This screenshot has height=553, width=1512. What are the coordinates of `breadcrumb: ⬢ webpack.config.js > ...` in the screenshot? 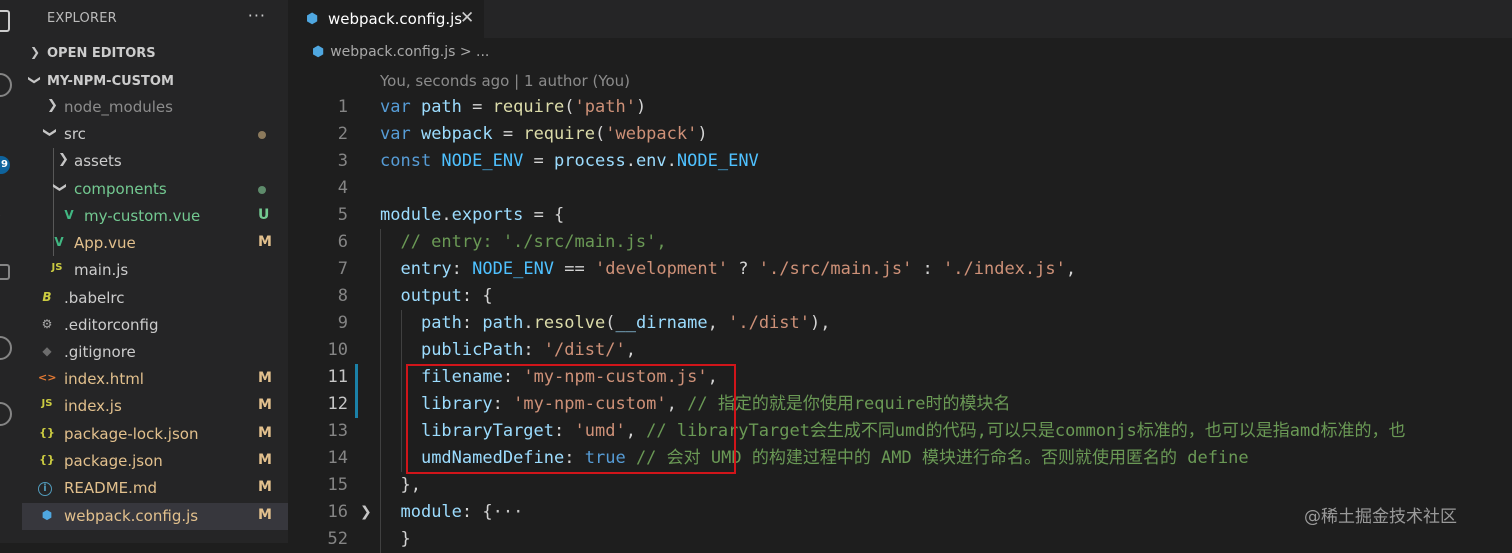 It's located at (400, 52).